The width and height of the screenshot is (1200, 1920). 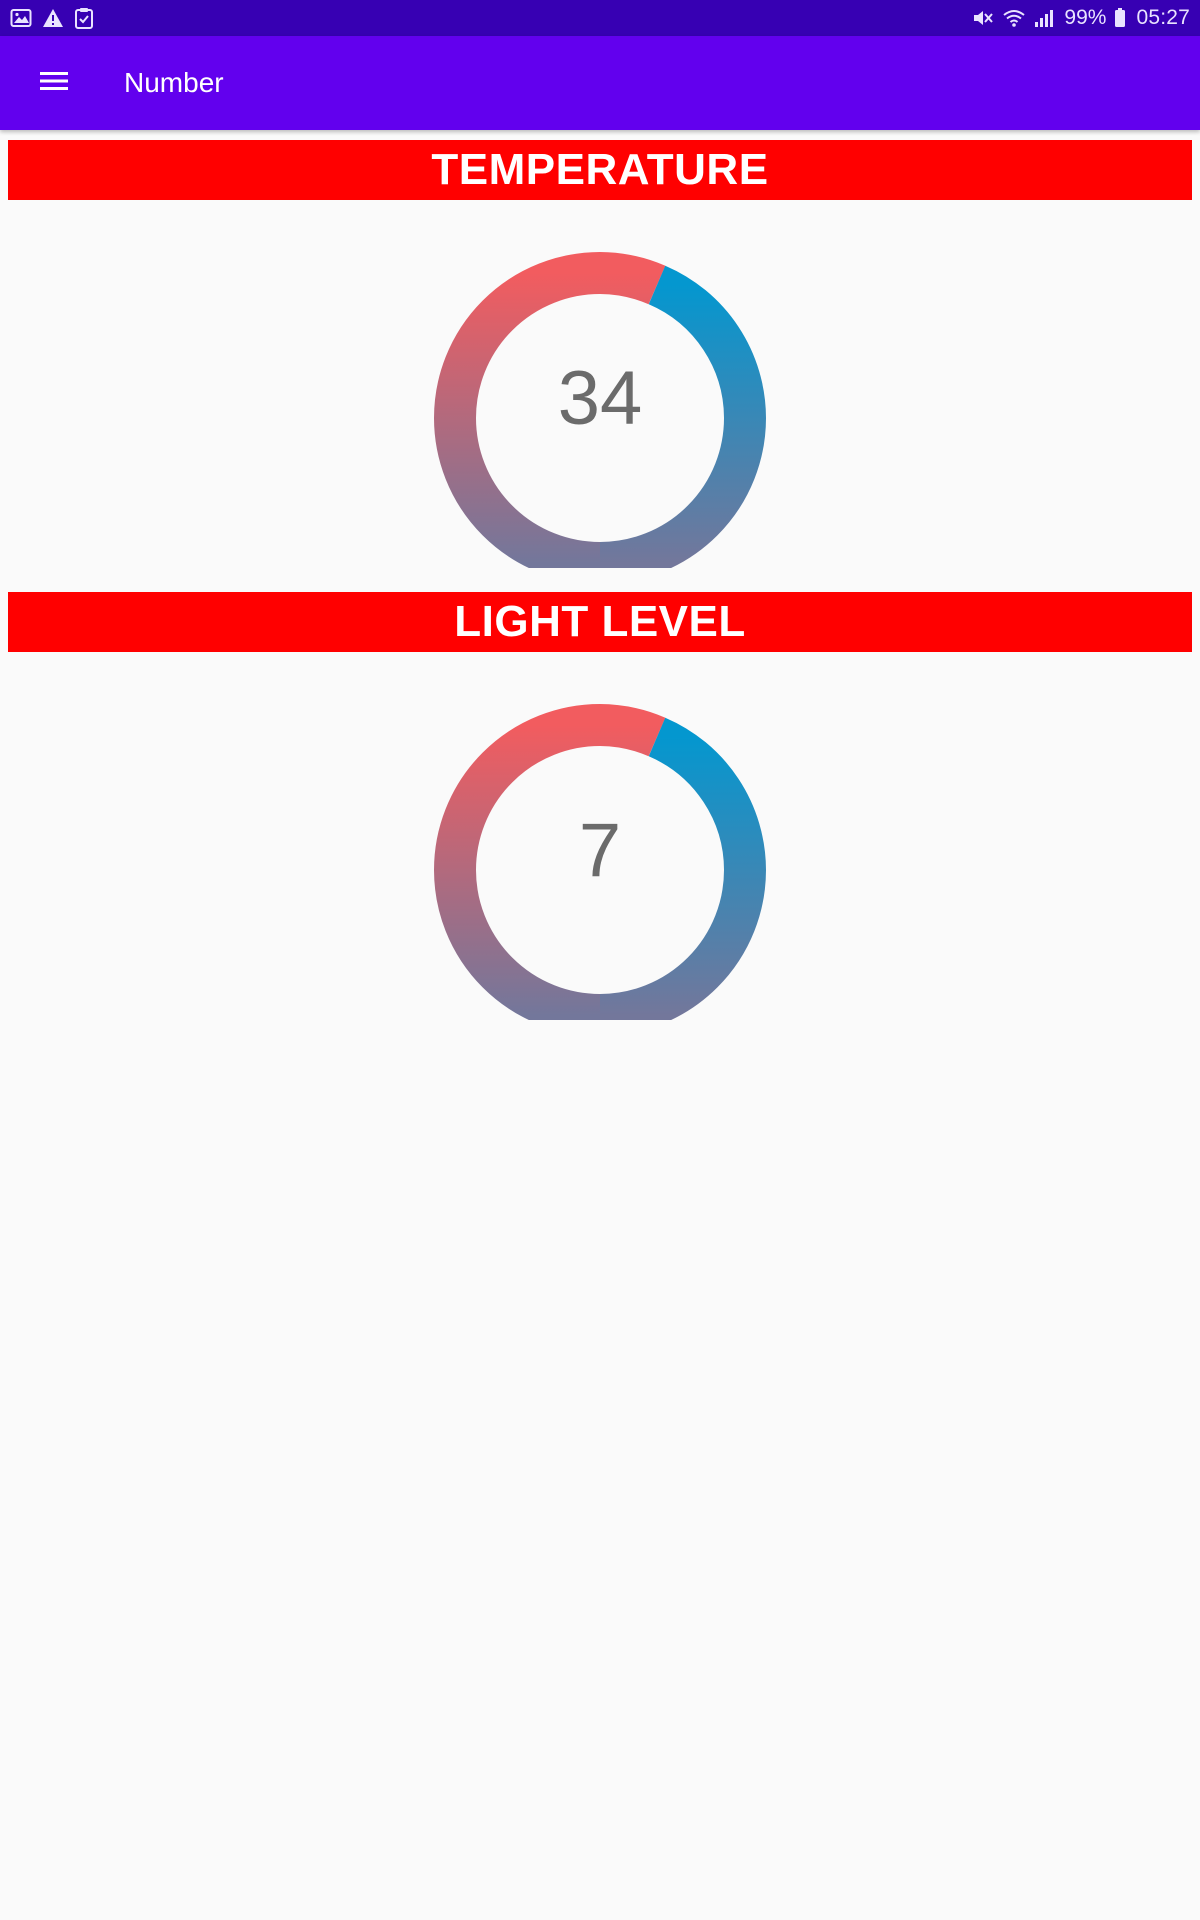 What do you see at coordinates (1014, 18) in the screenshot?
I see `wifi-icon` at bounding box center [1014, 18].